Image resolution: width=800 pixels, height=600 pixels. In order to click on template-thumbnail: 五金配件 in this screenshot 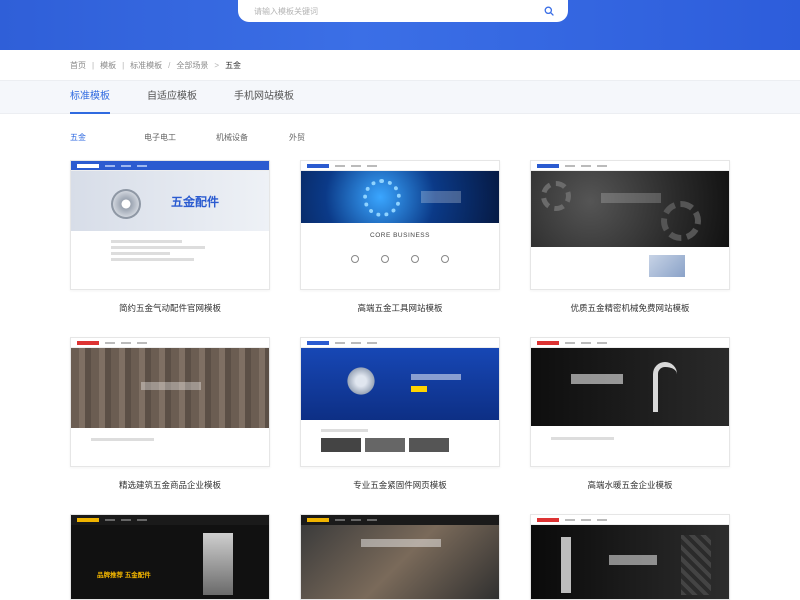, I will do `click(170, 225)`.